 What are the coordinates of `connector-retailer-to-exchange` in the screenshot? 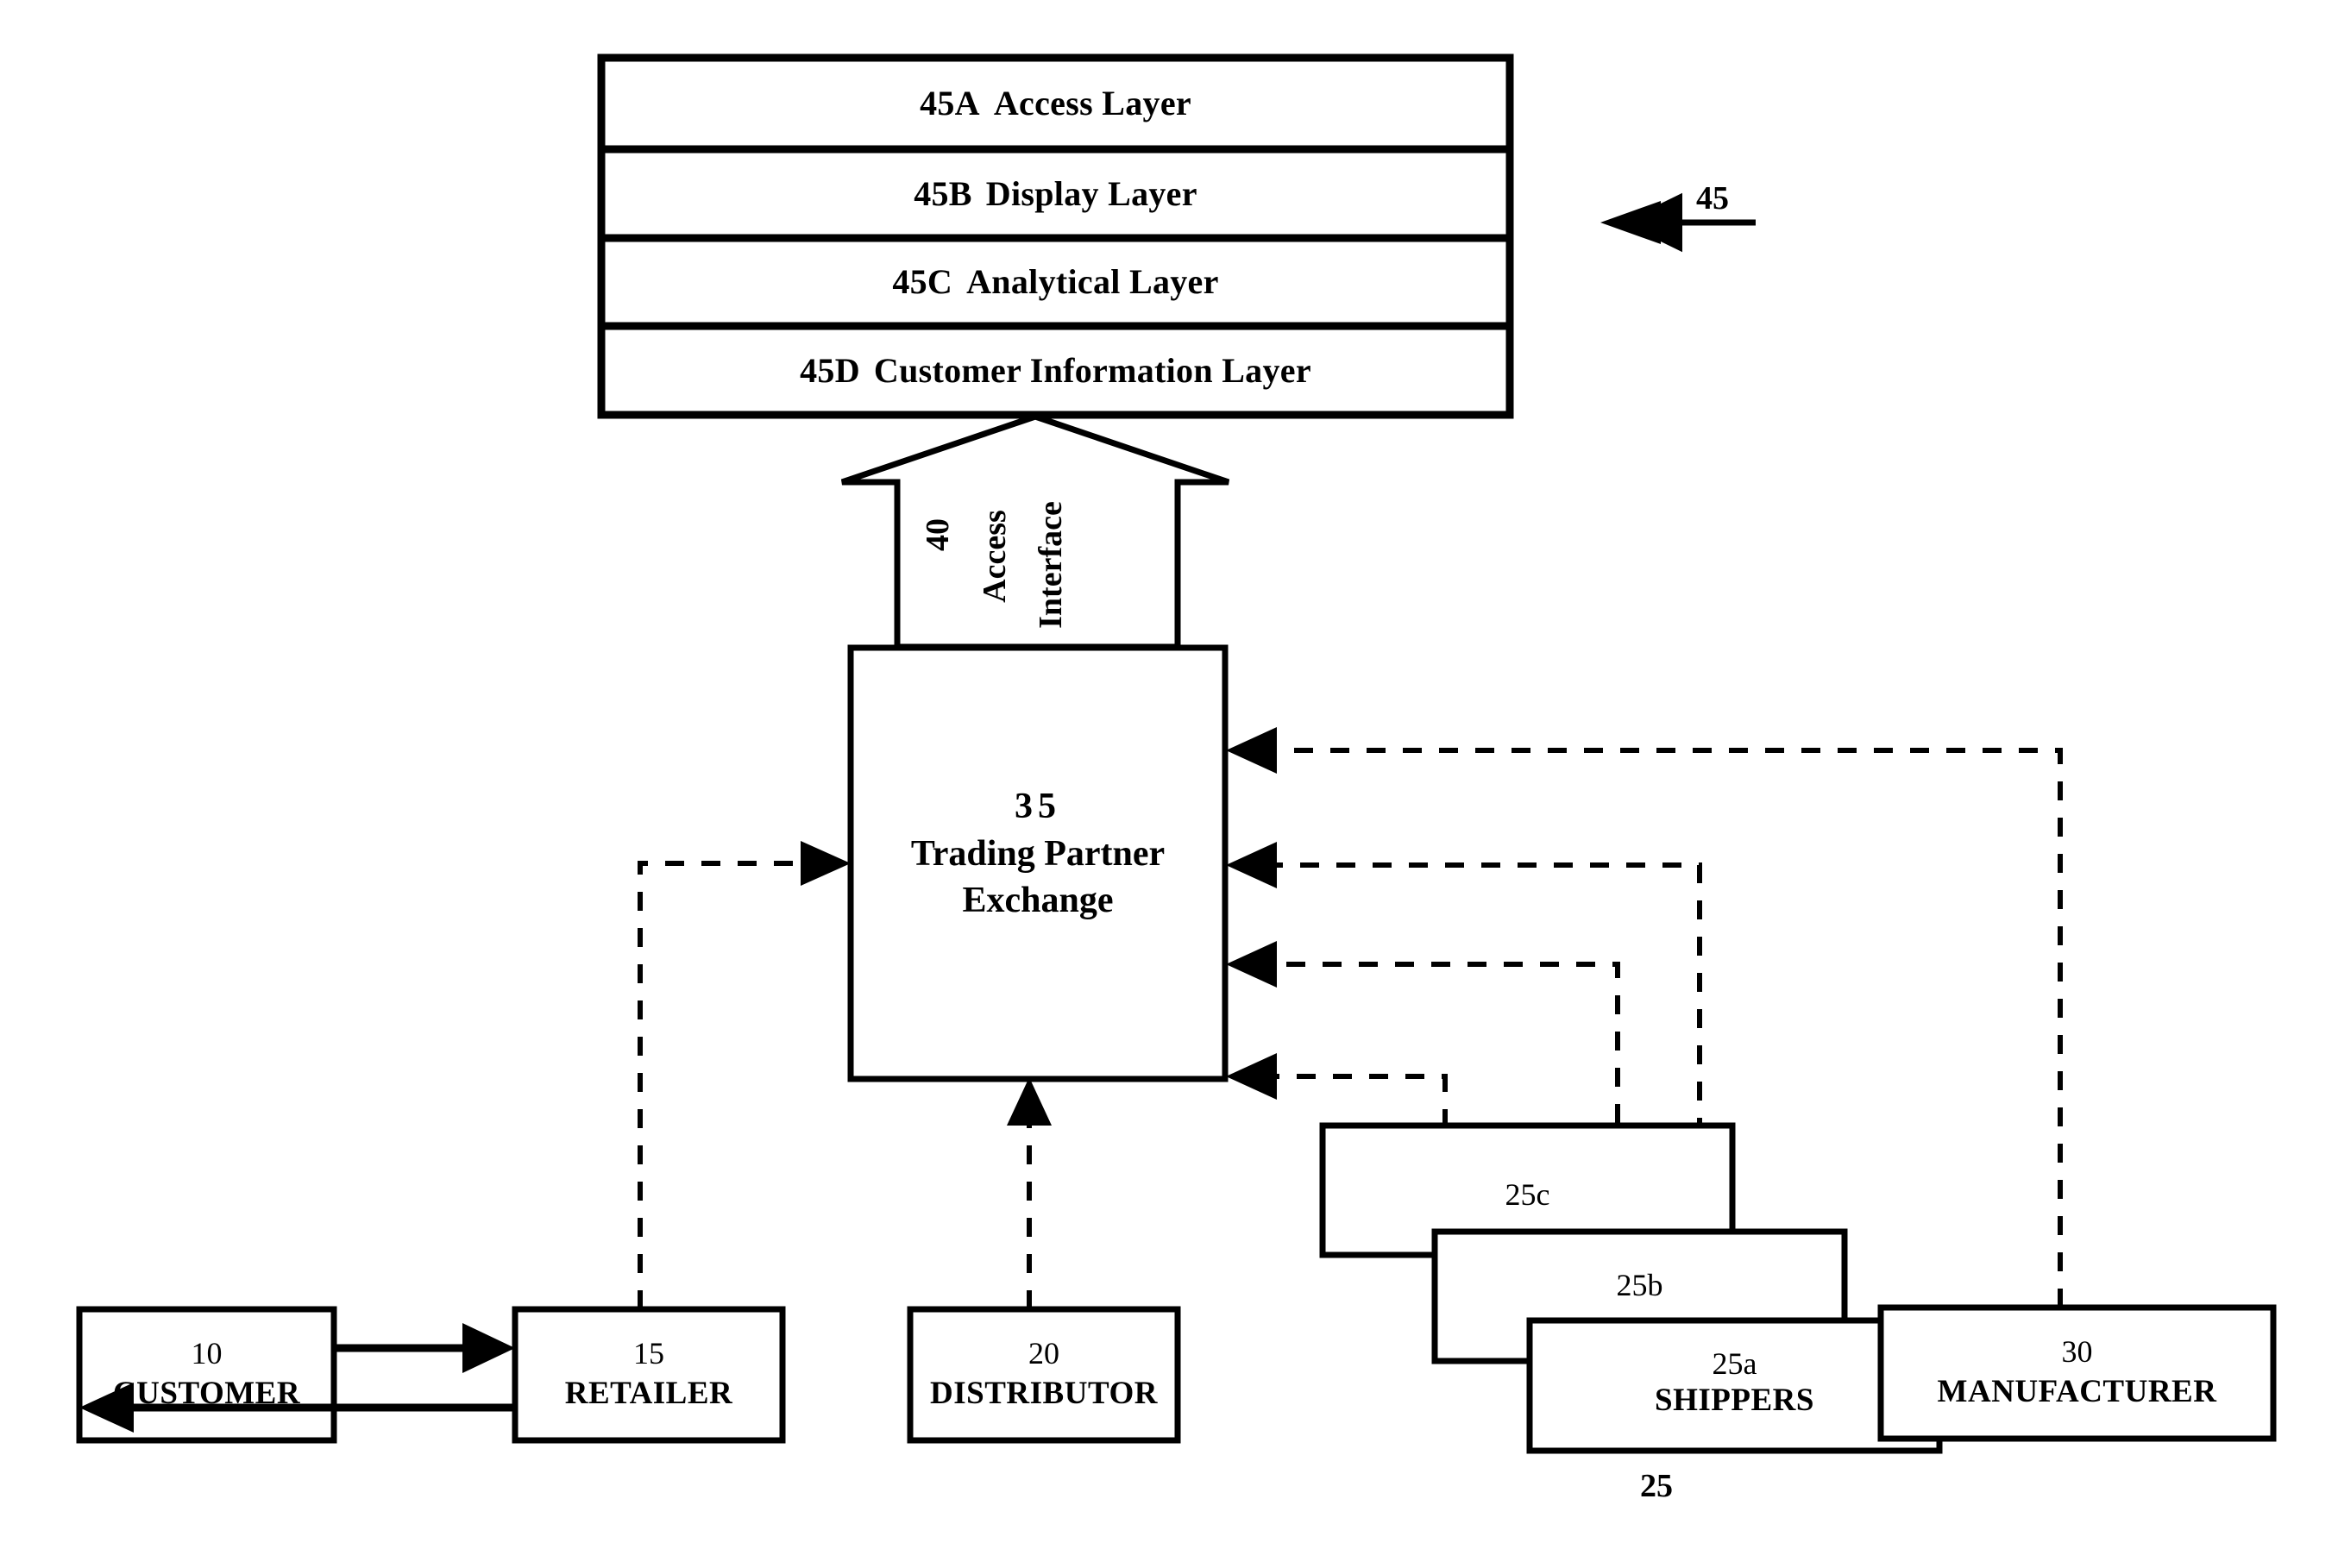 It's located at (744, 1075).